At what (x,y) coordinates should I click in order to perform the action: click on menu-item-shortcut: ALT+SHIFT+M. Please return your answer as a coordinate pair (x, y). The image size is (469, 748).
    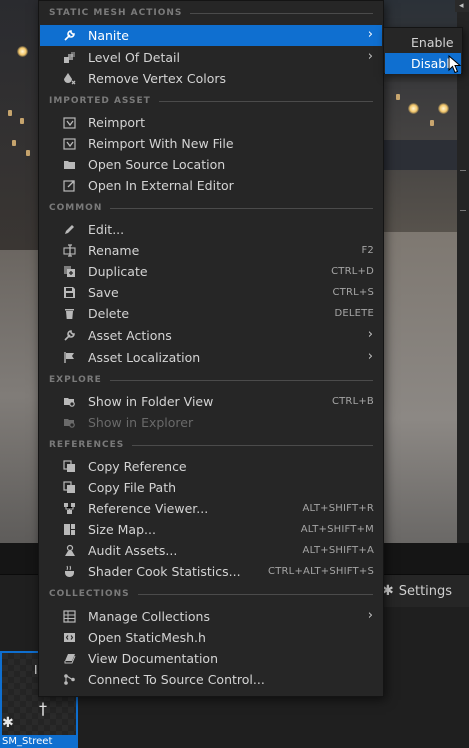
    Looking at the image, I should click on (337, 529).